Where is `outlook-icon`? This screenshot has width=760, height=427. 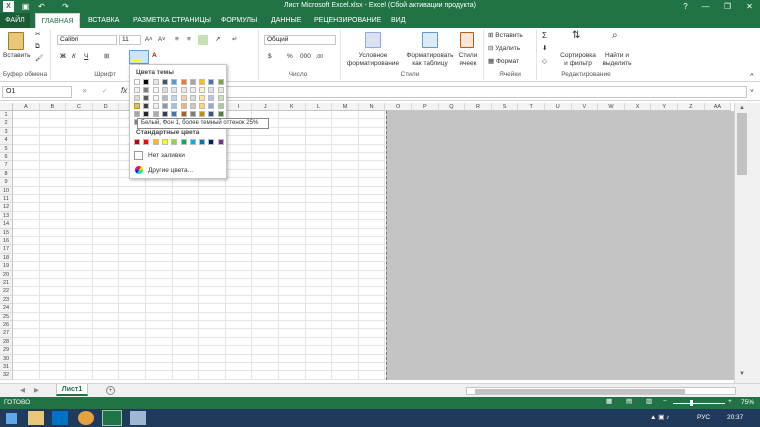
outlook-icon is located at coordinates (60, 418).